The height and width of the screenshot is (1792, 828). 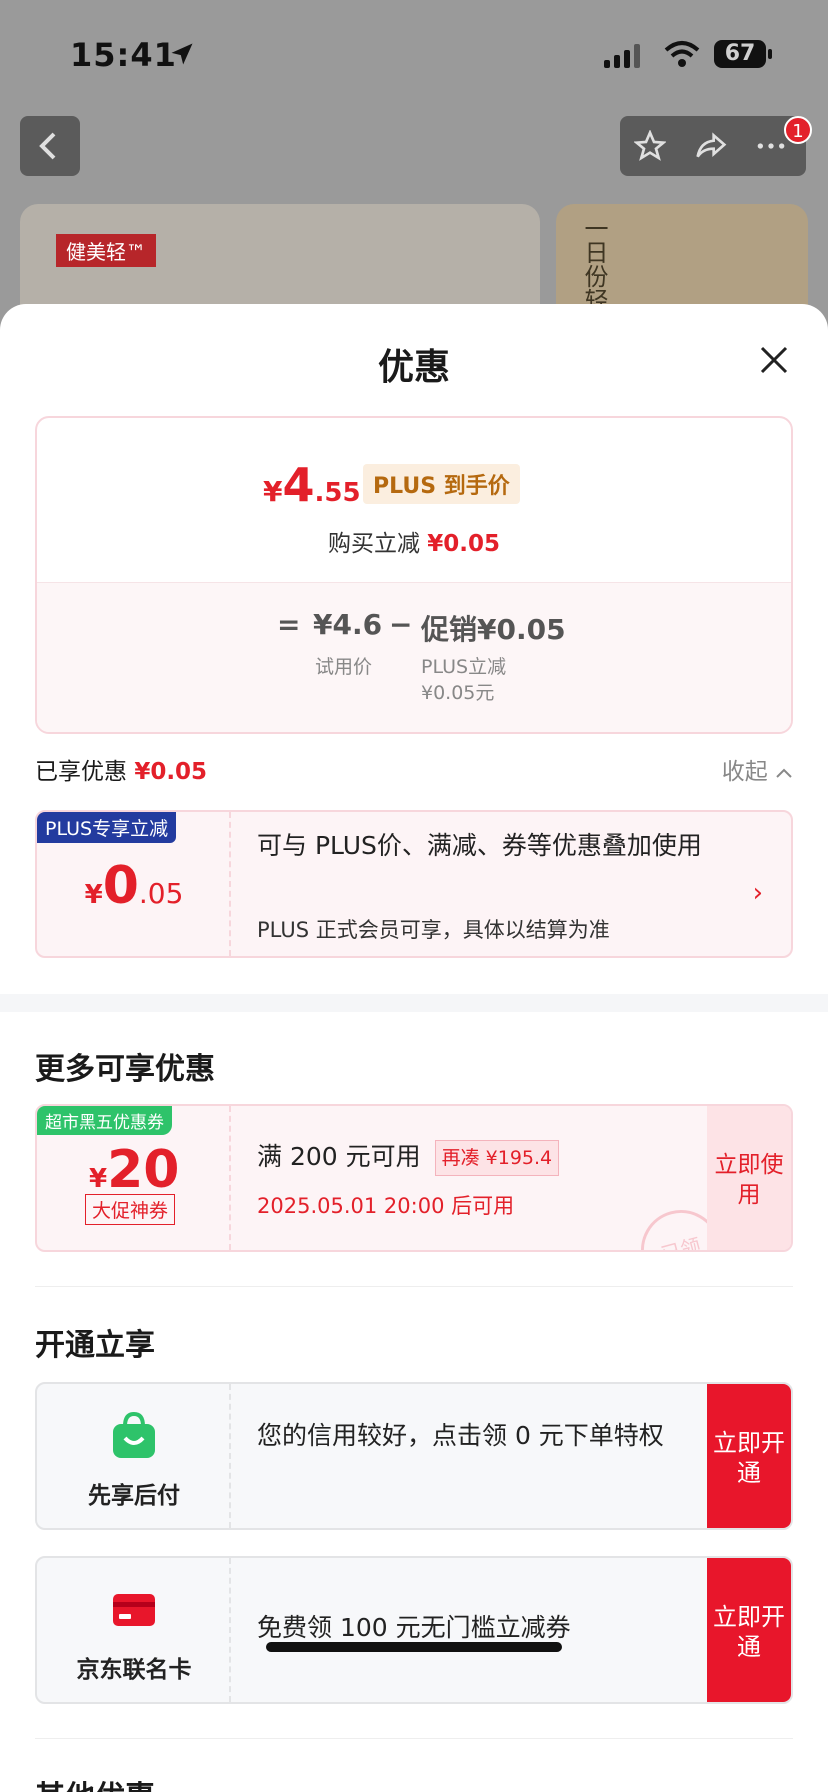 I want to click on coupon-type-tag: 大促神券, so click(x=130, y=1209).